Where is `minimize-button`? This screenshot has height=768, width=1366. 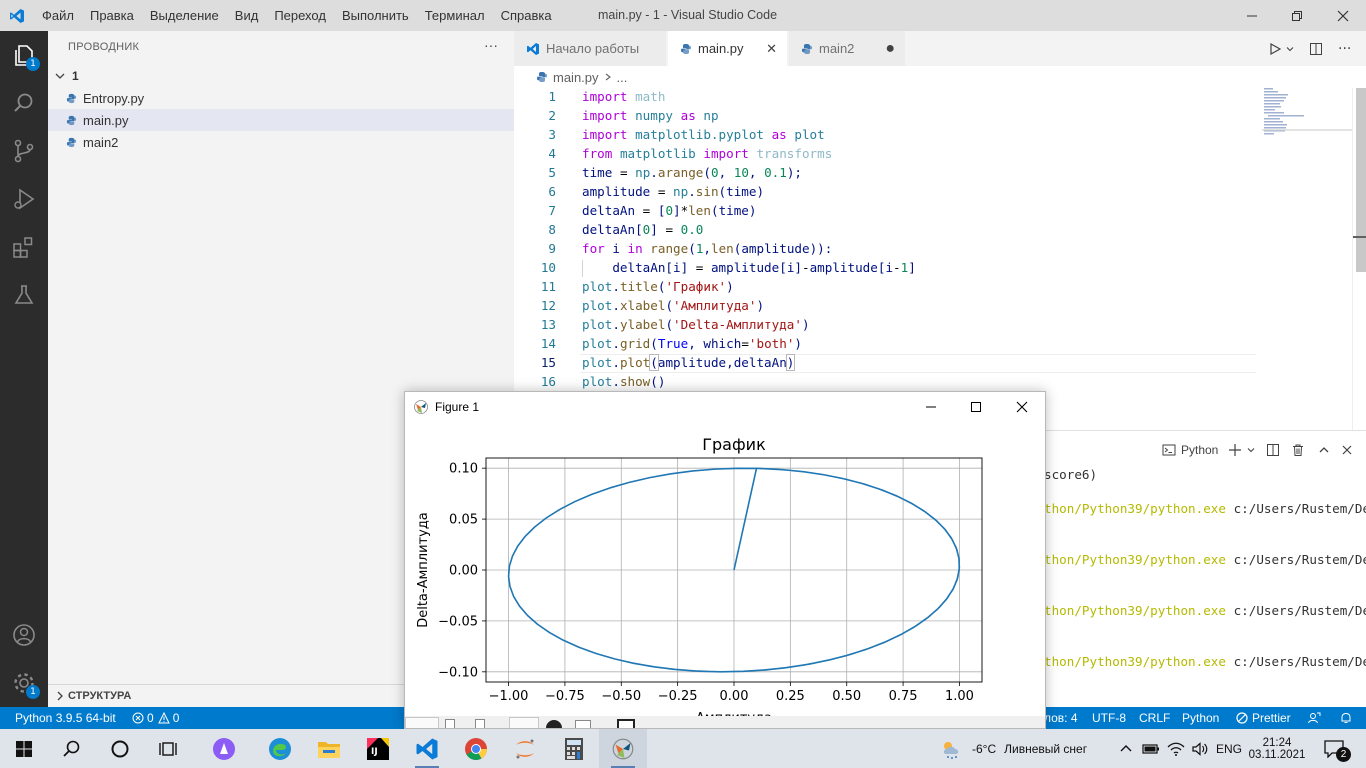 minimize-button is located at coordinates (1252, 15).